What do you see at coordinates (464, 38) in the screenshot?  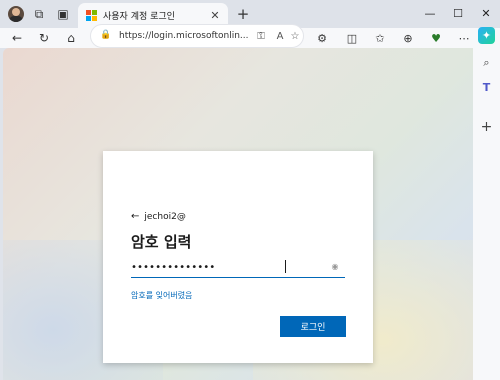 I see `more-icon: ⋯` at bounding box center [464, 38].